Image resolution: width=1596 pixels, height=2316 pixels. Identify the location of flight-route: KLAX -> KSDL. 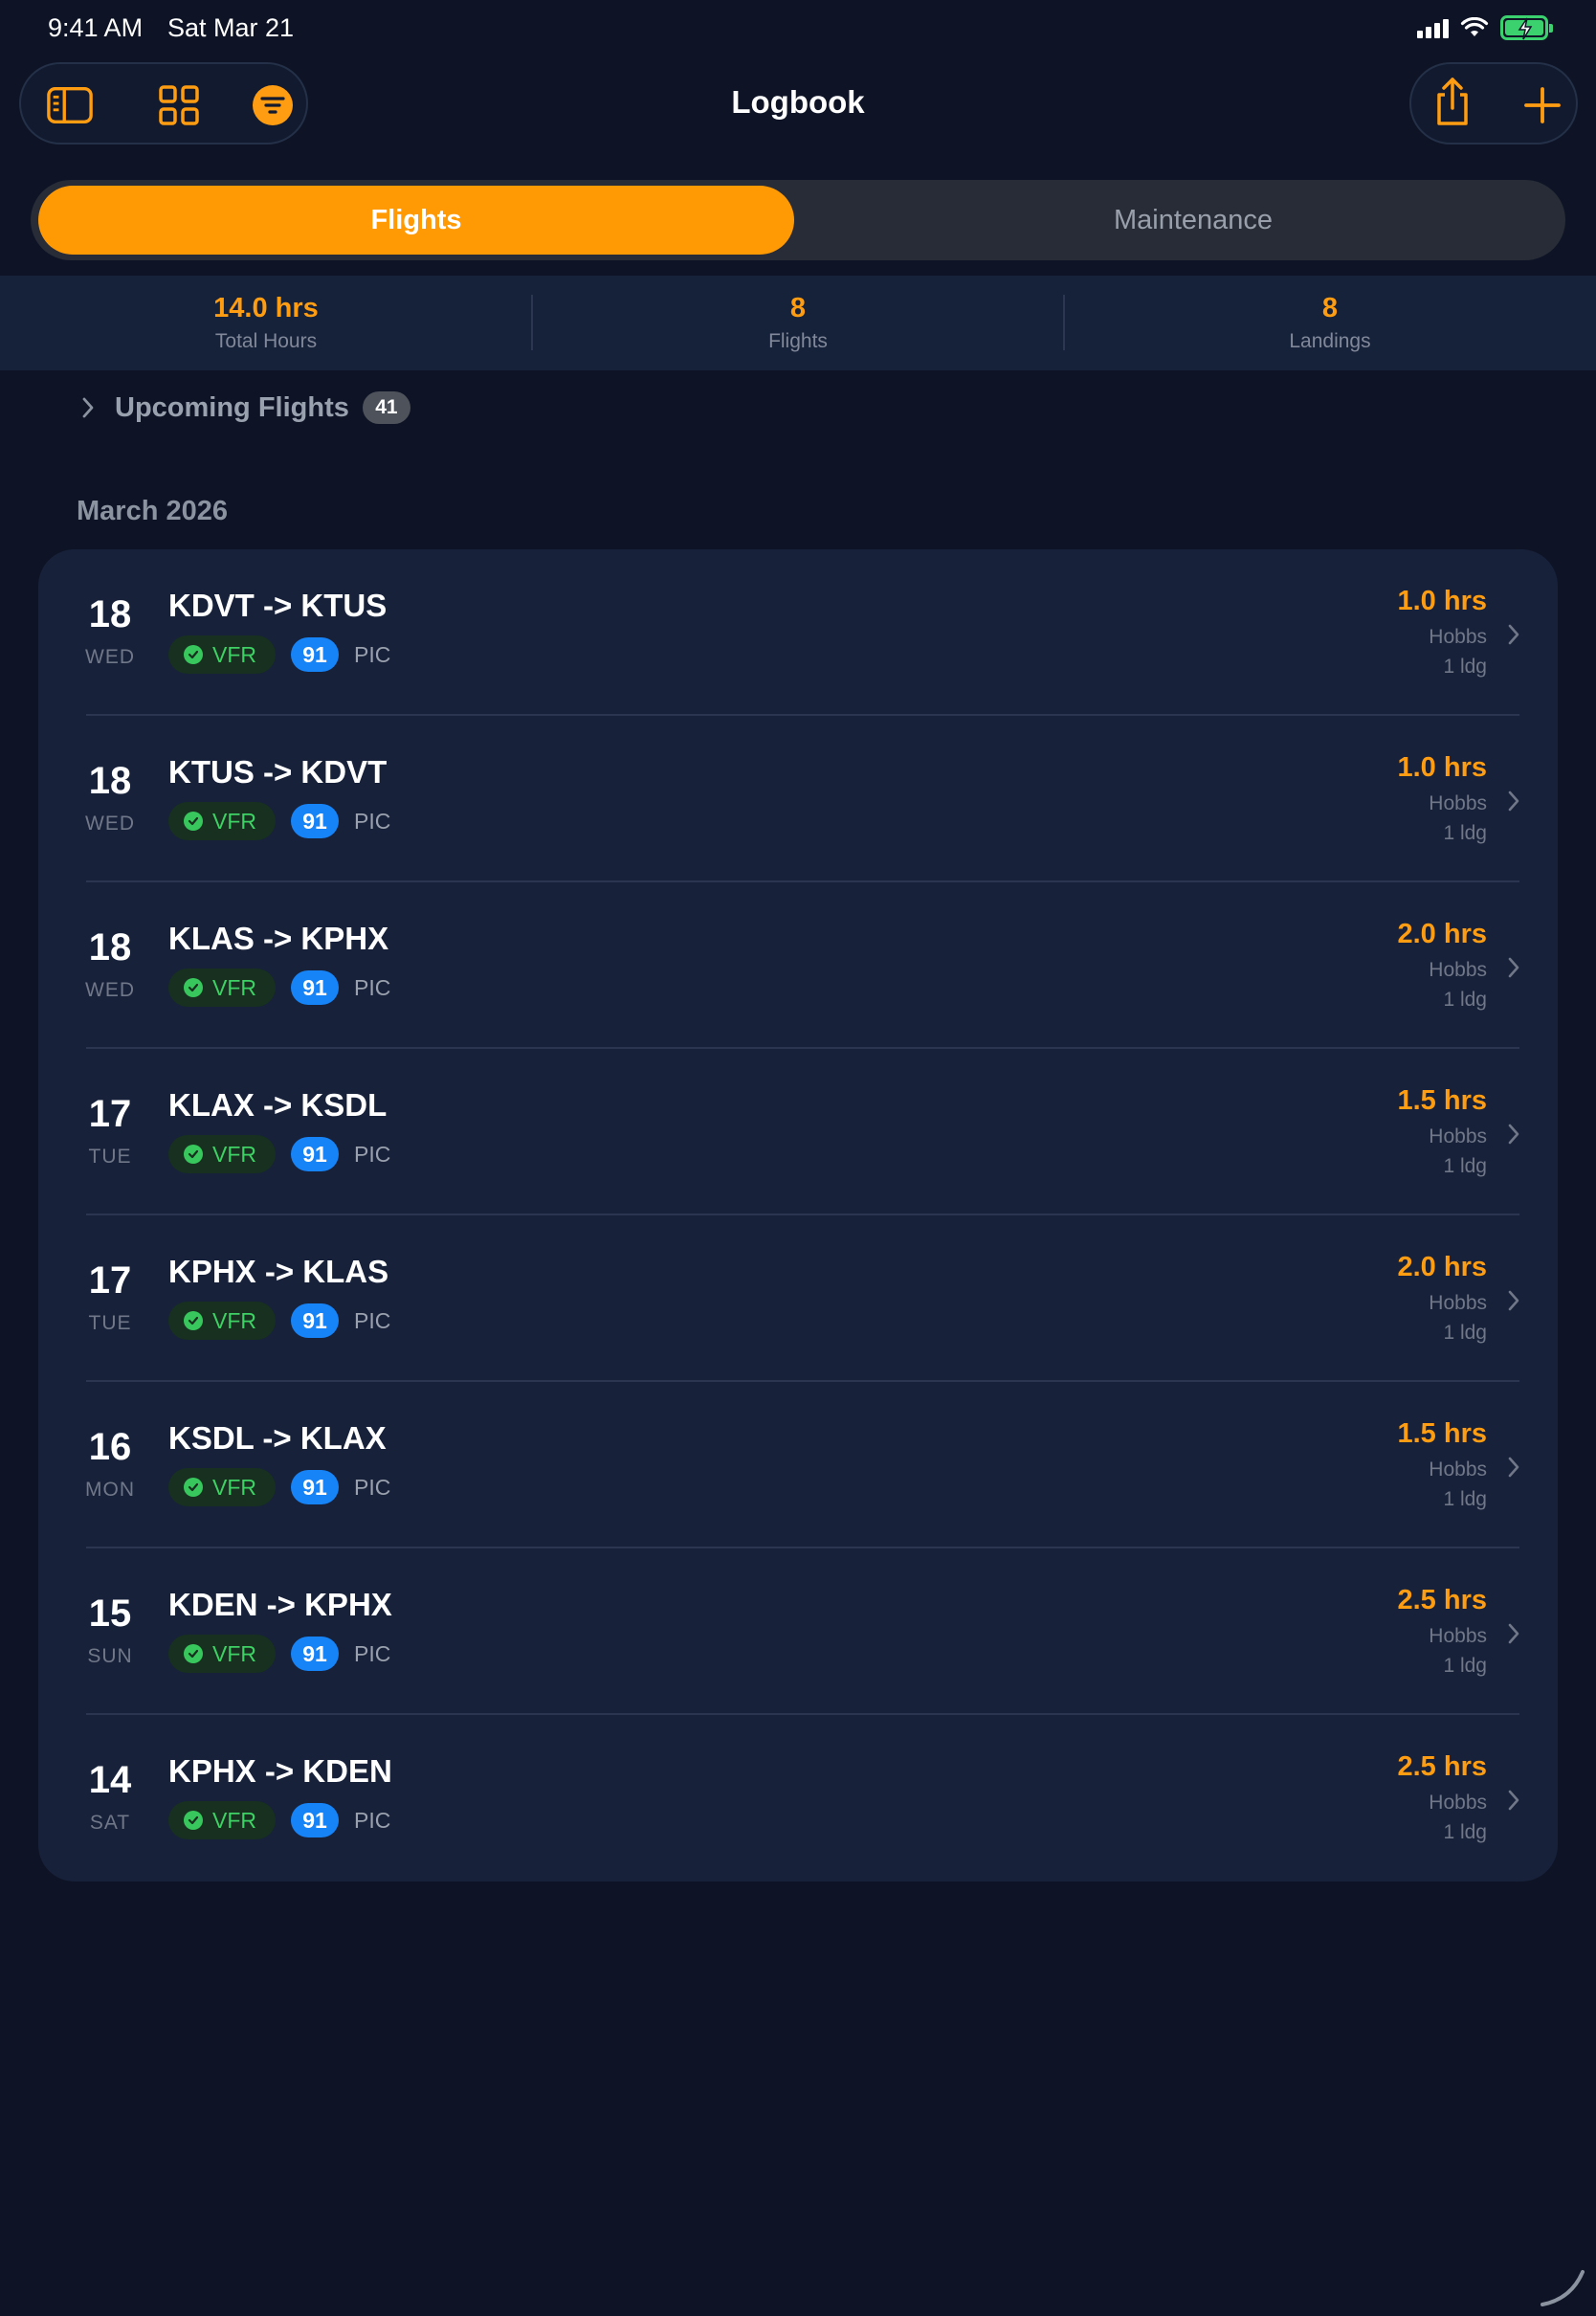
(278, 1105).